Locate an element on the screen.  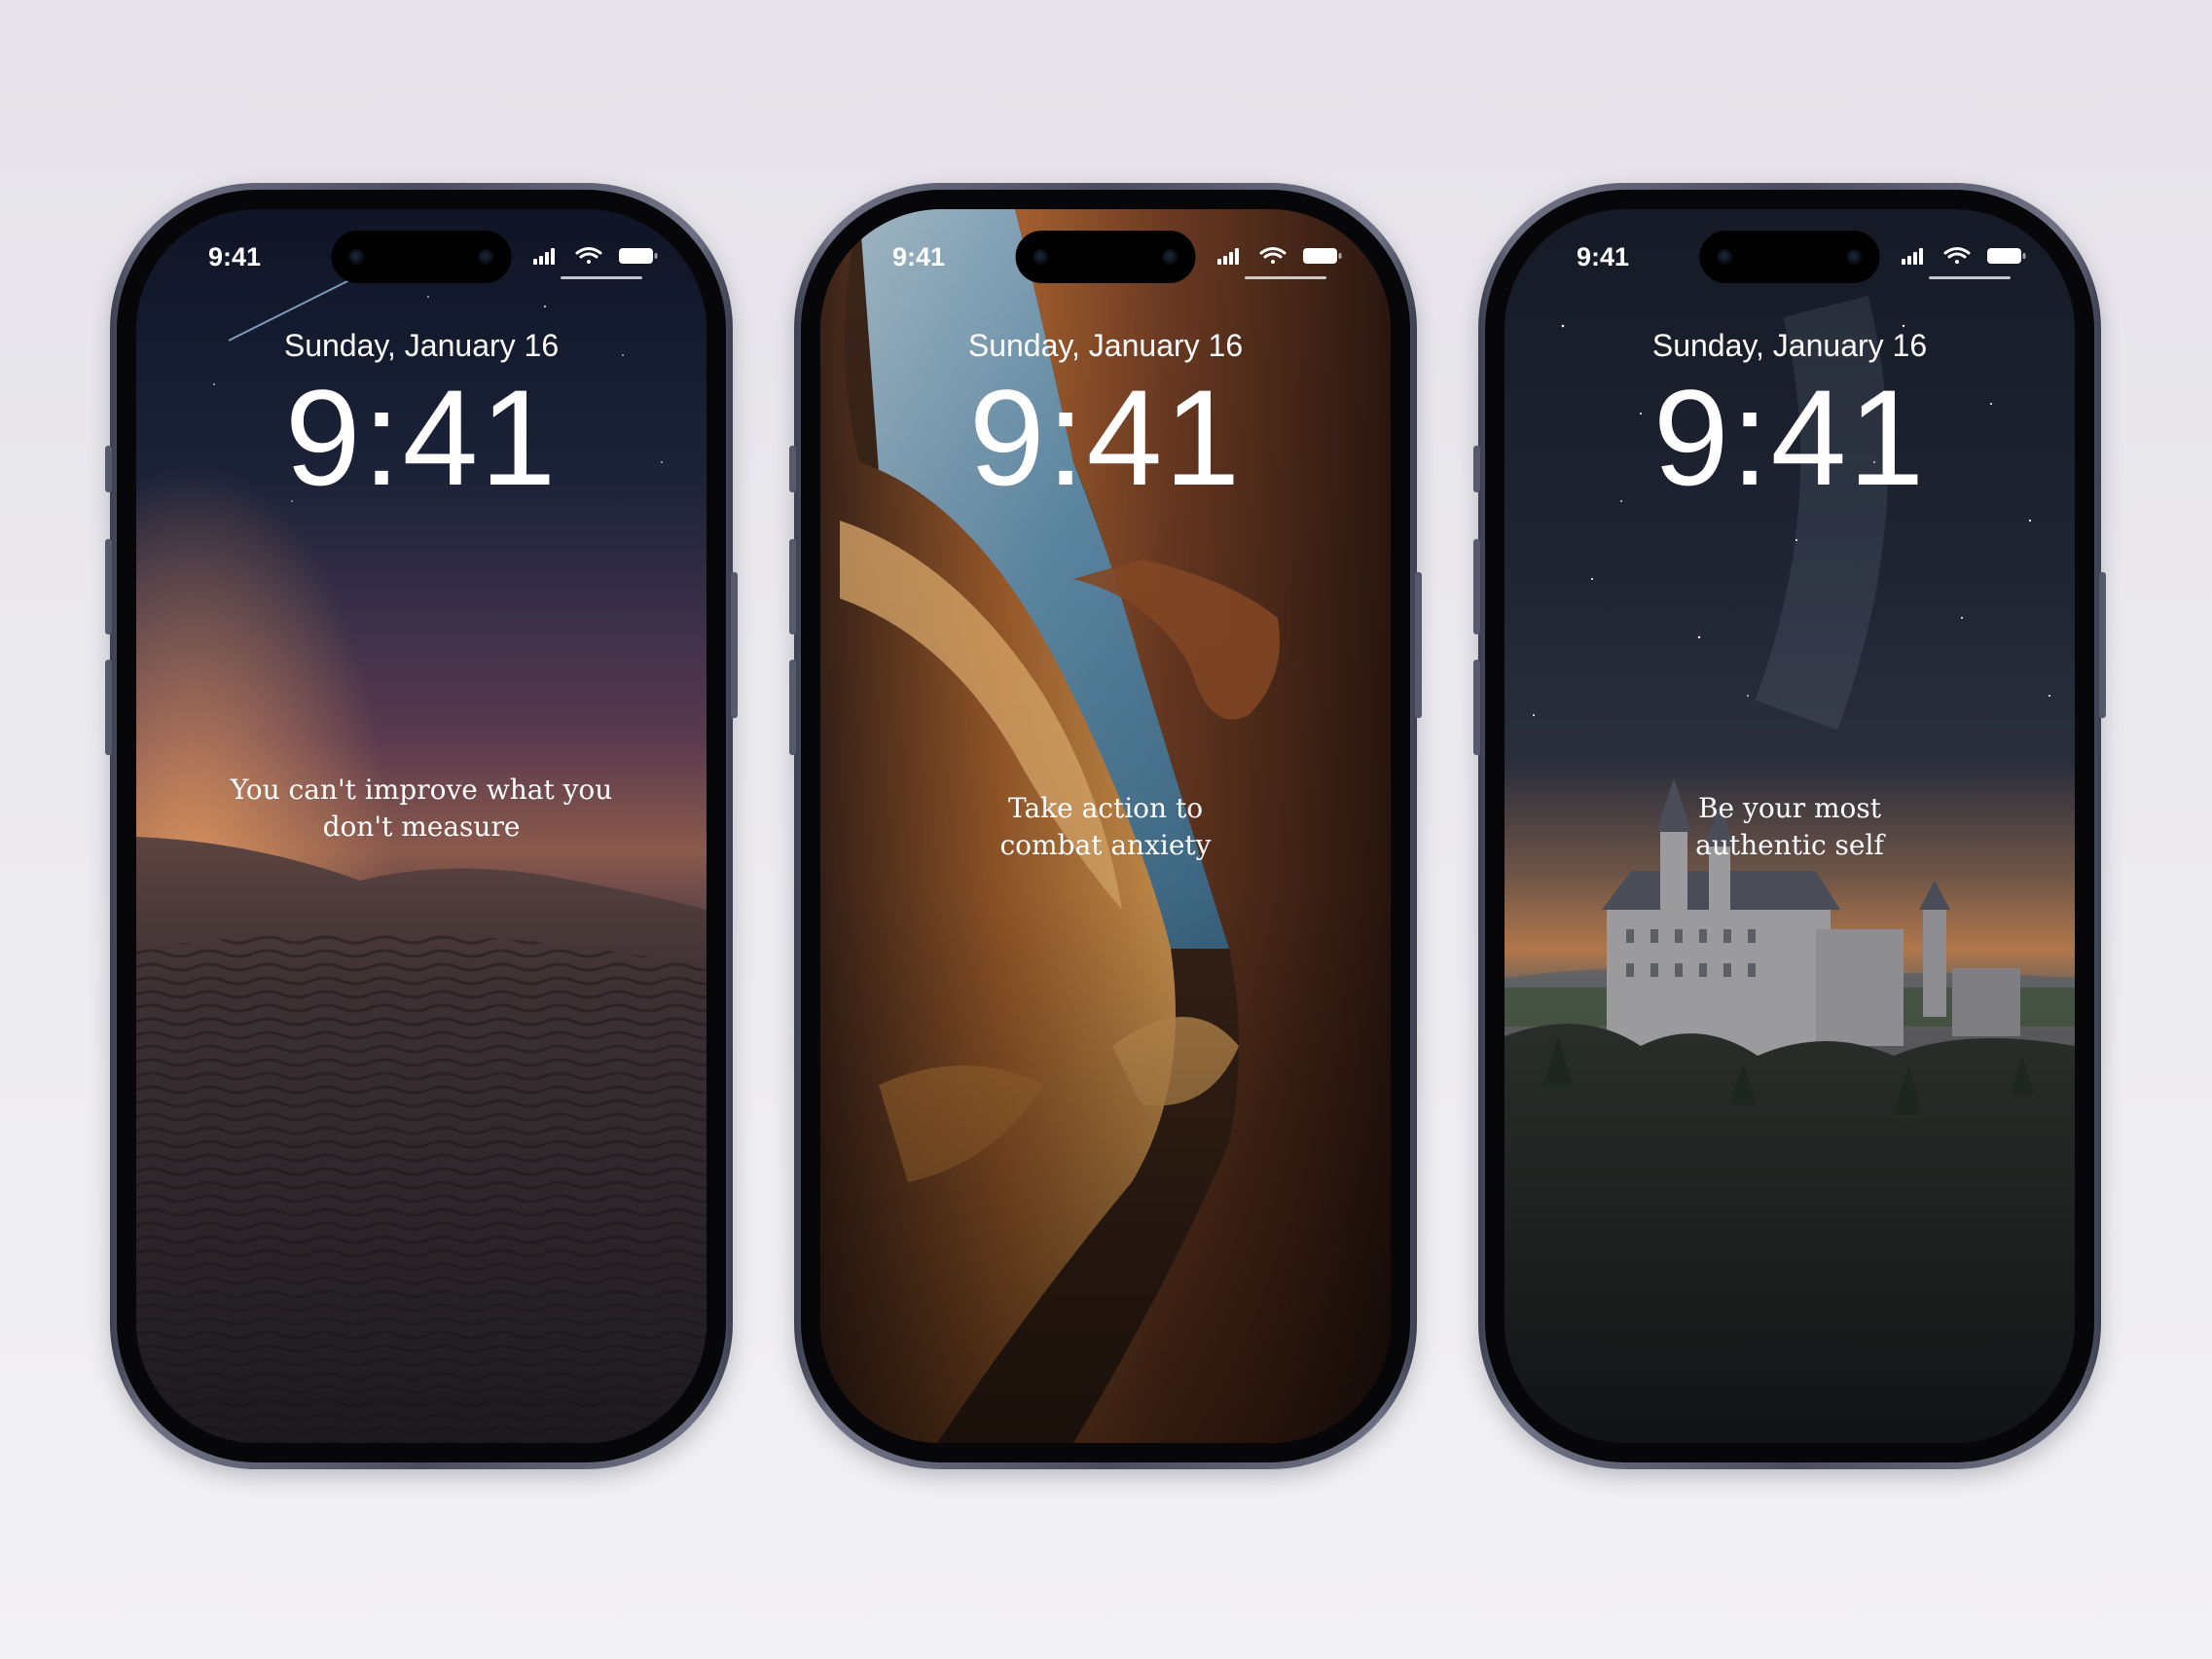
quote-text: You can't improve what you don't measure is located at coordinates (421, 808).